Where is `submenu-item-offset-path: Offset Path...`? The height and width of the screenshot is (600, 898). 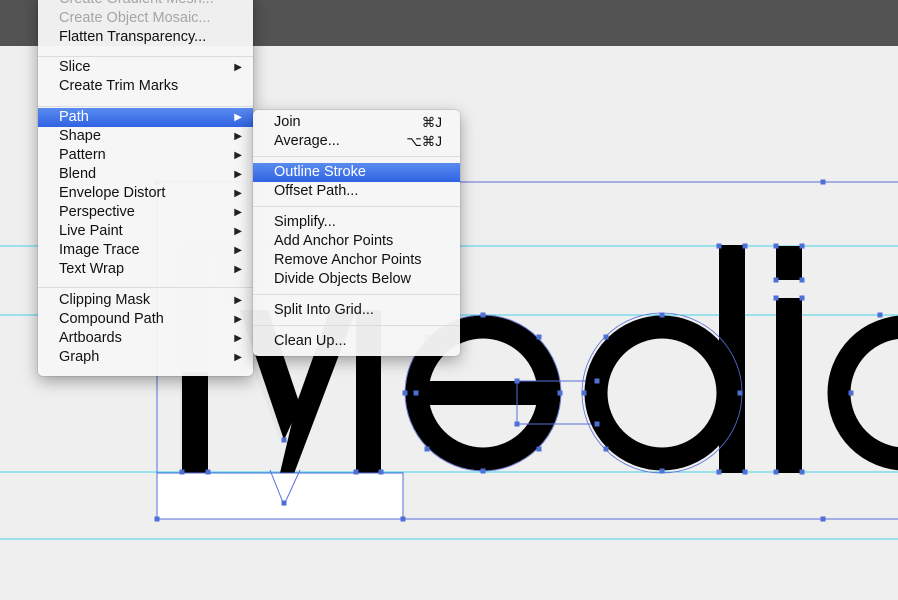 submenu-item-offset-path: Offset Path... is located at coordinates (356, 191).